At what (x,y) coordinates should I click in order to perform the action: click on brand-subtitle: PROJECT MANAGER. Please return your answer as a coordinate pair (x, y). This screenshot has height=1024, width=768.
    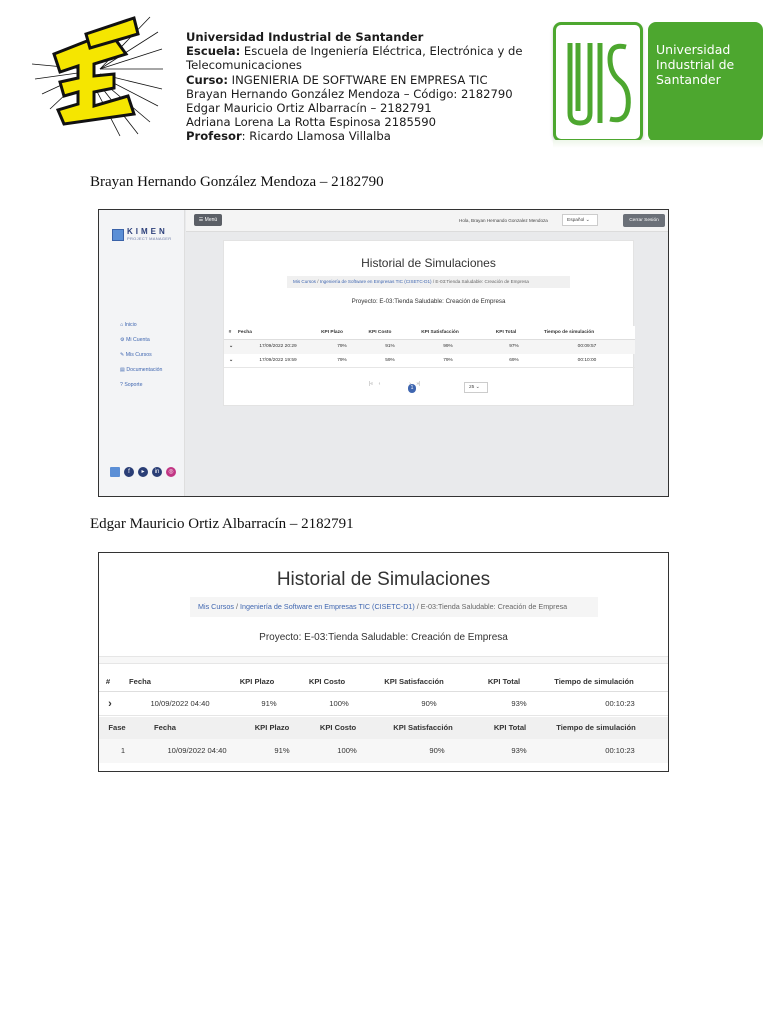
    Looking at the image, I should click on (149, 238).